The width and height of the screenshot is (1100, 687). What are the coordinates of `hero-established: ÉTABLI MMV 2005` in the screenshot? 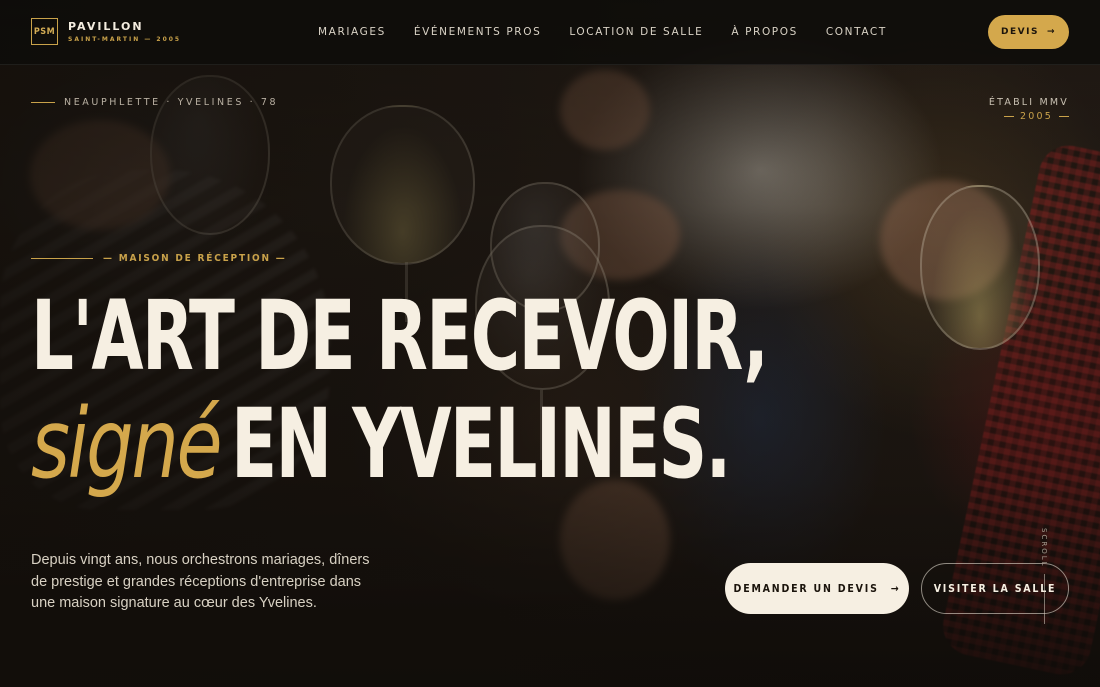 It's located at (1029, 109).